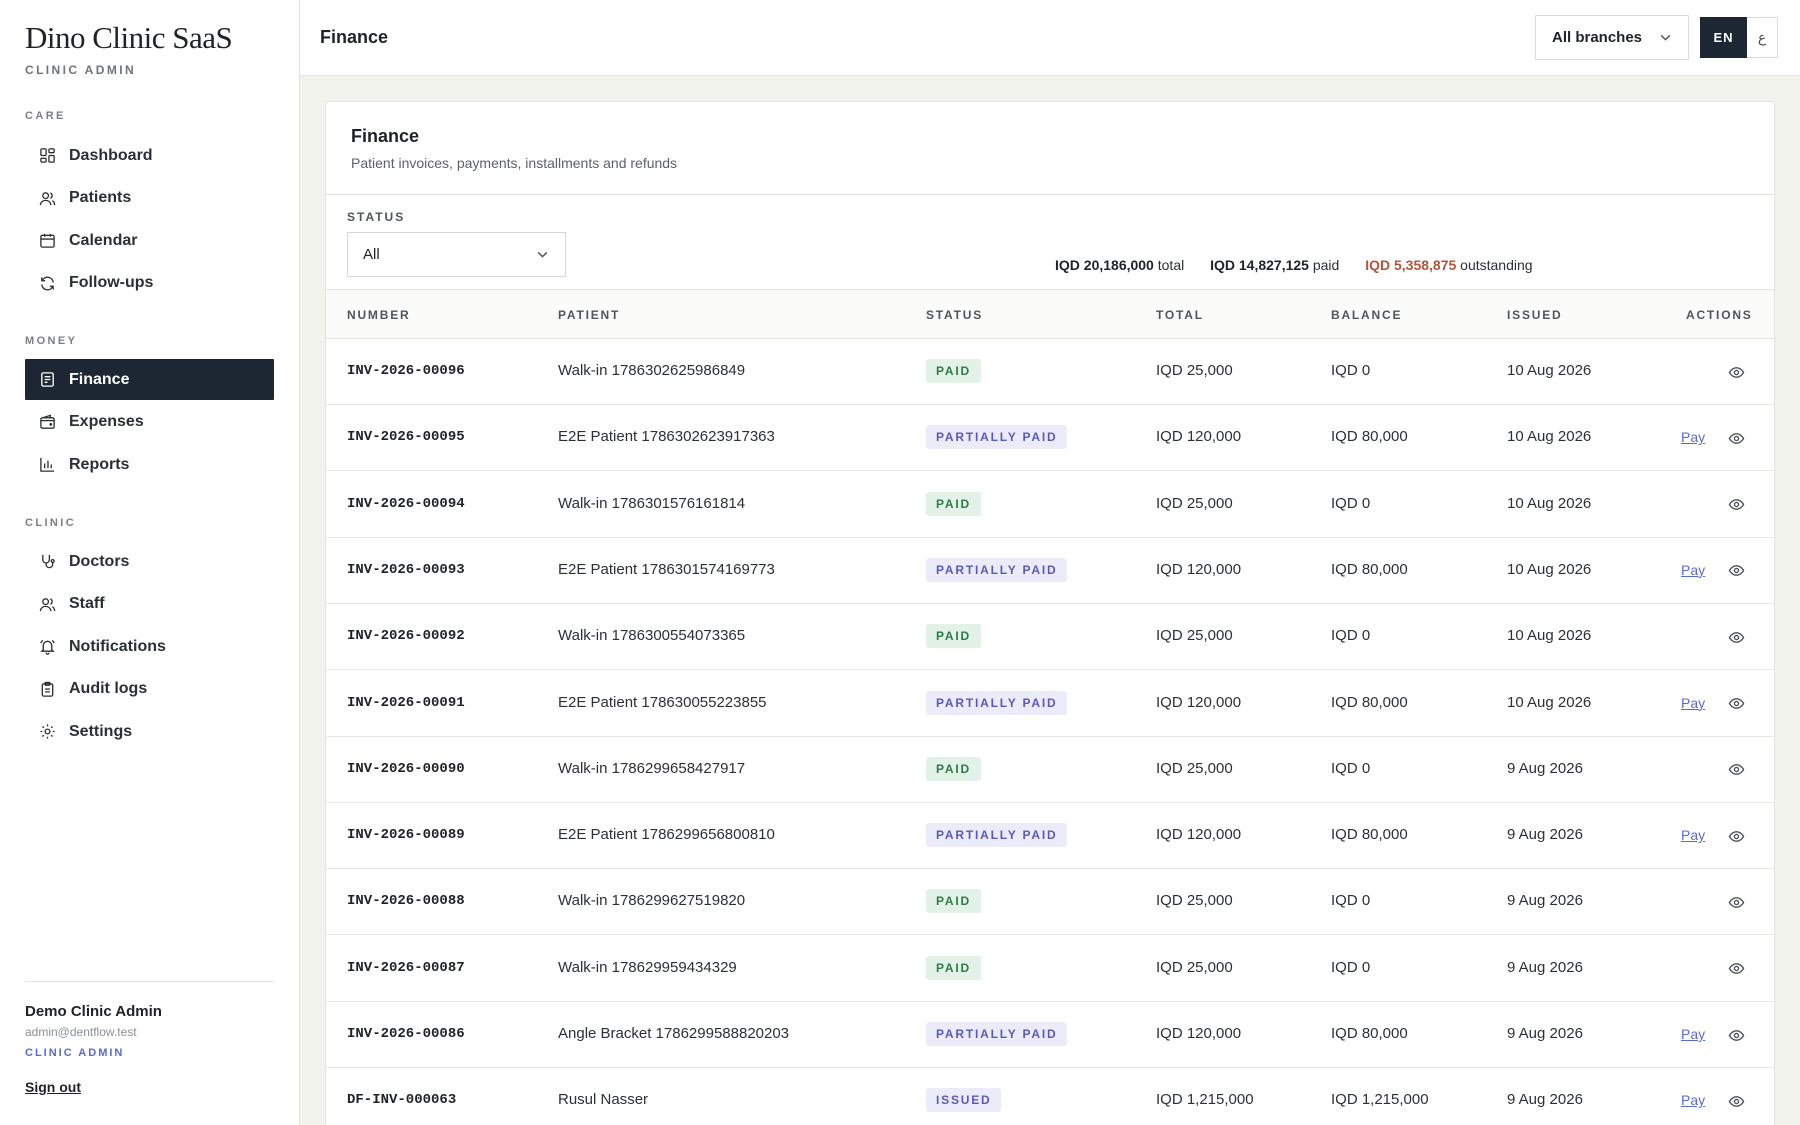 Image resolution: width=1800 pixels, height=1125 pixels. I want to click on branch-select: All branches, so click(1612, 37).